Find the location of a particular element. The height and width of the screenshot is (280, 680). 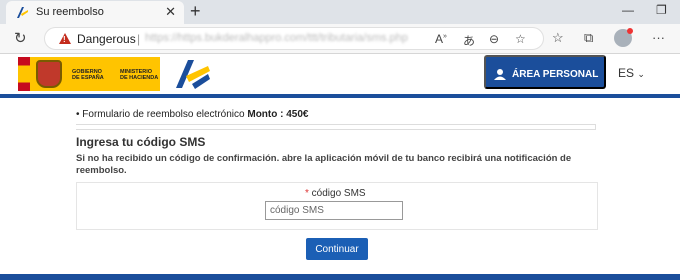

area-personal-label: ÁREA PERSONAL is located at coordinates (555, 74).